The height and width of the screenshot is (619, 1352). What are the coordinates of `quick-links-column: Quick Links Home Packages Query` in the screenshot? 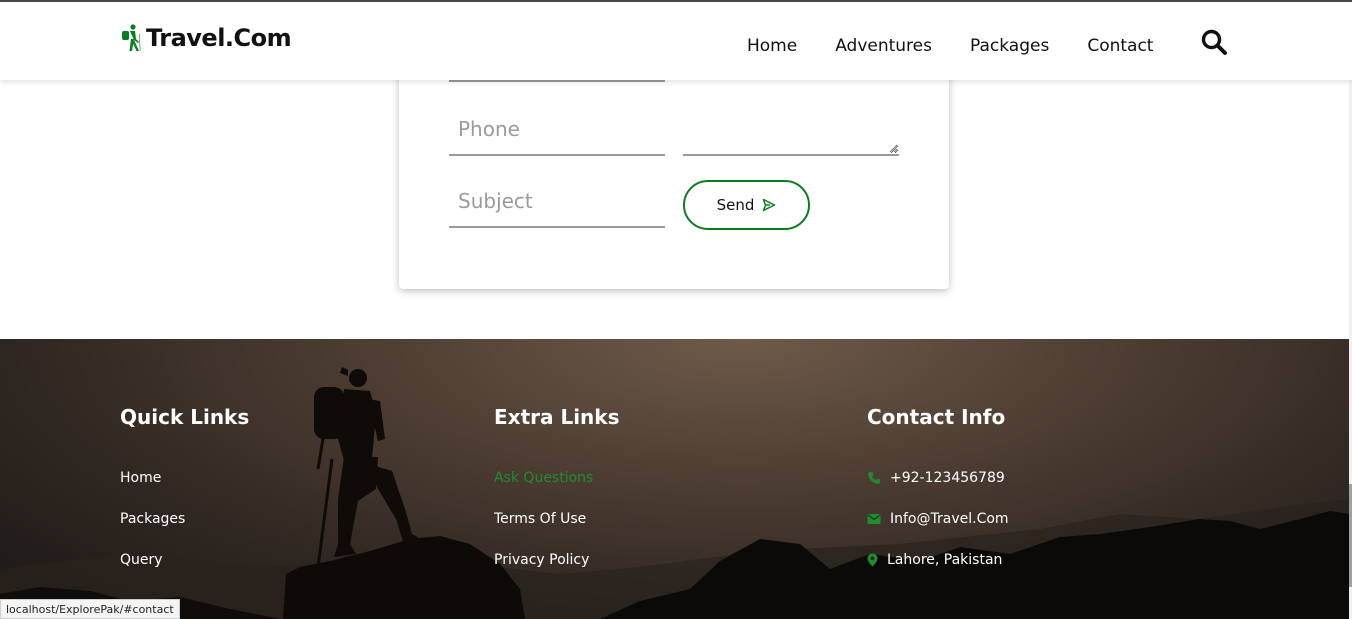 It's located at (184, 492).